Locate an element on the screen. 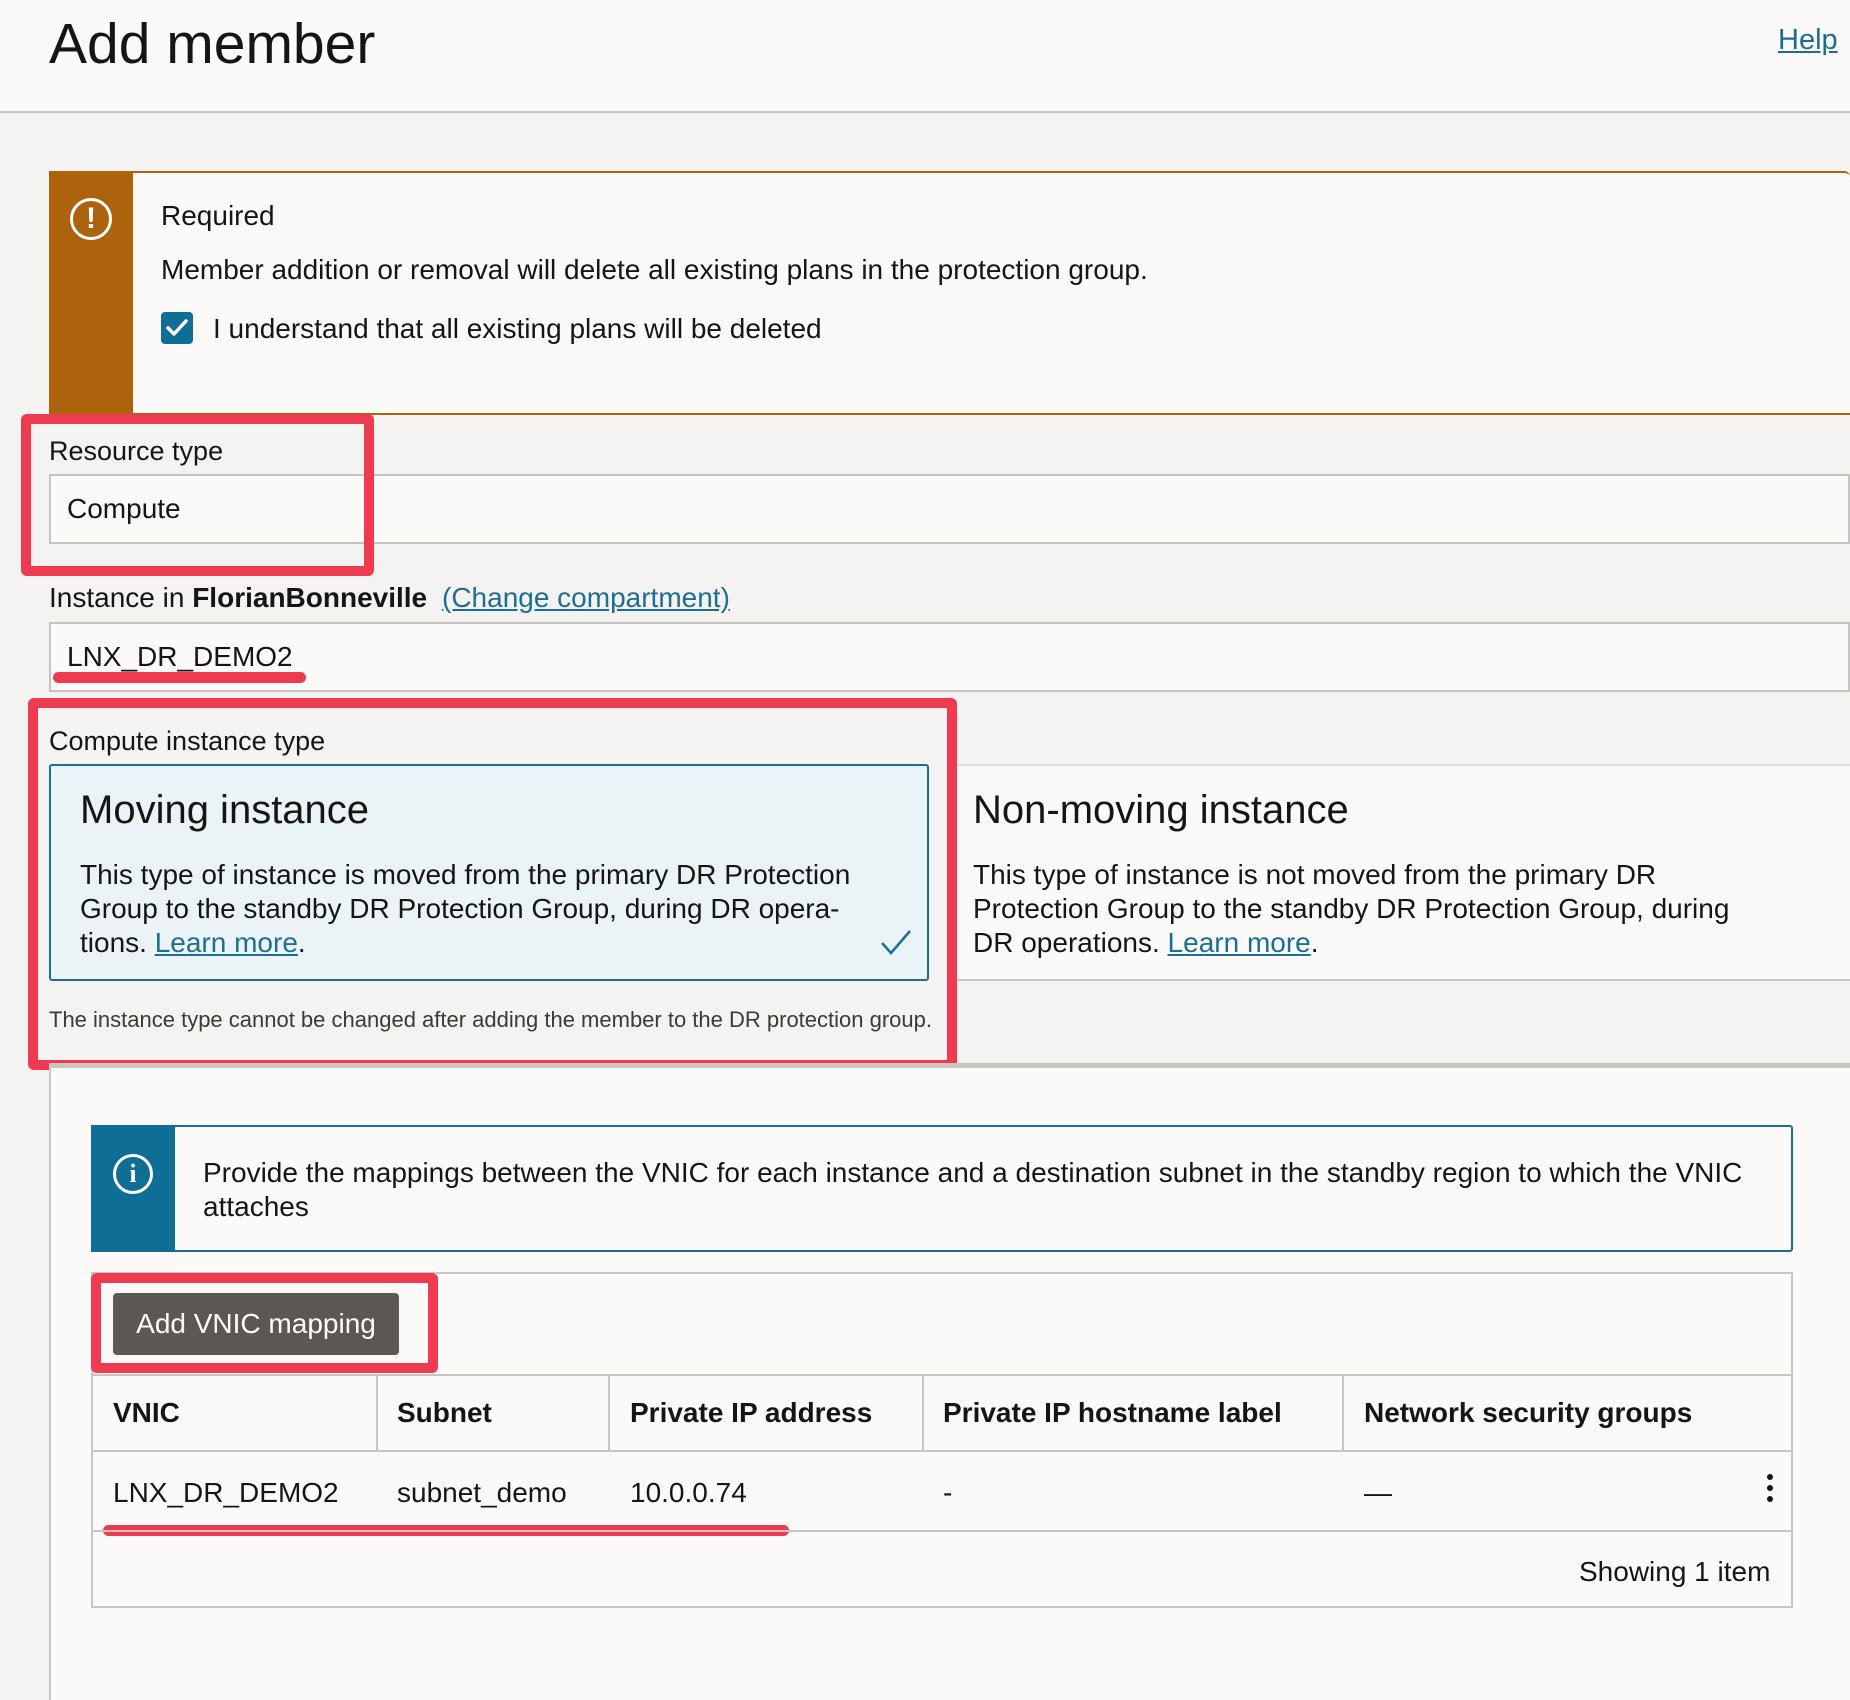 This screenshot has height=1700, width=1850. checkmark-icon is located at coordinates (177, 327).